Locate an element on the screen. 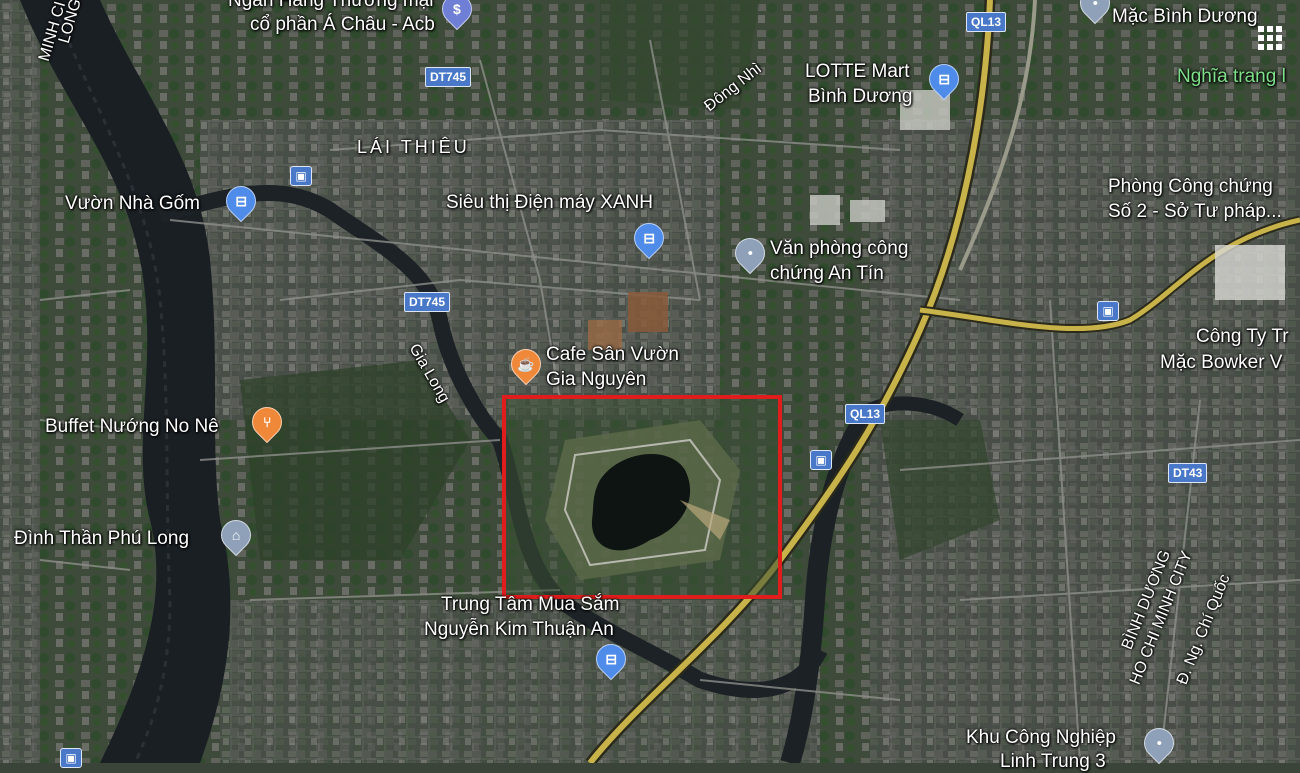 Image resolution: width=1300 pixels, height=773 pixels. grid-menu-icon is located at coordinates (1270, 38).